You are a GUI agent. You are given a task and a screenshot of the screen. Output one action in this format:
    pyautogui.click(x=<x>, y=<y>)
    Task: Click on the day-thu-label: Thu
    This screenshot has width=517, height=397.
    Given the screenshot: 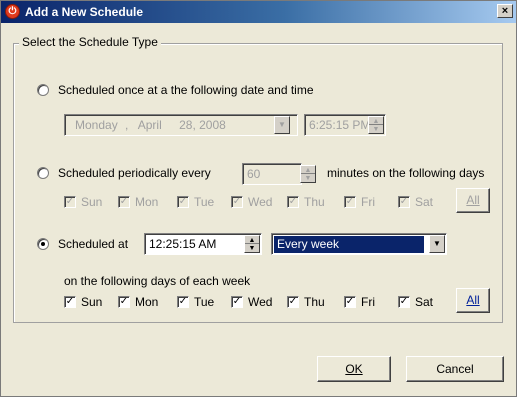 What is the action you would take?
    pyautogui.click(x=314, y=302)
    